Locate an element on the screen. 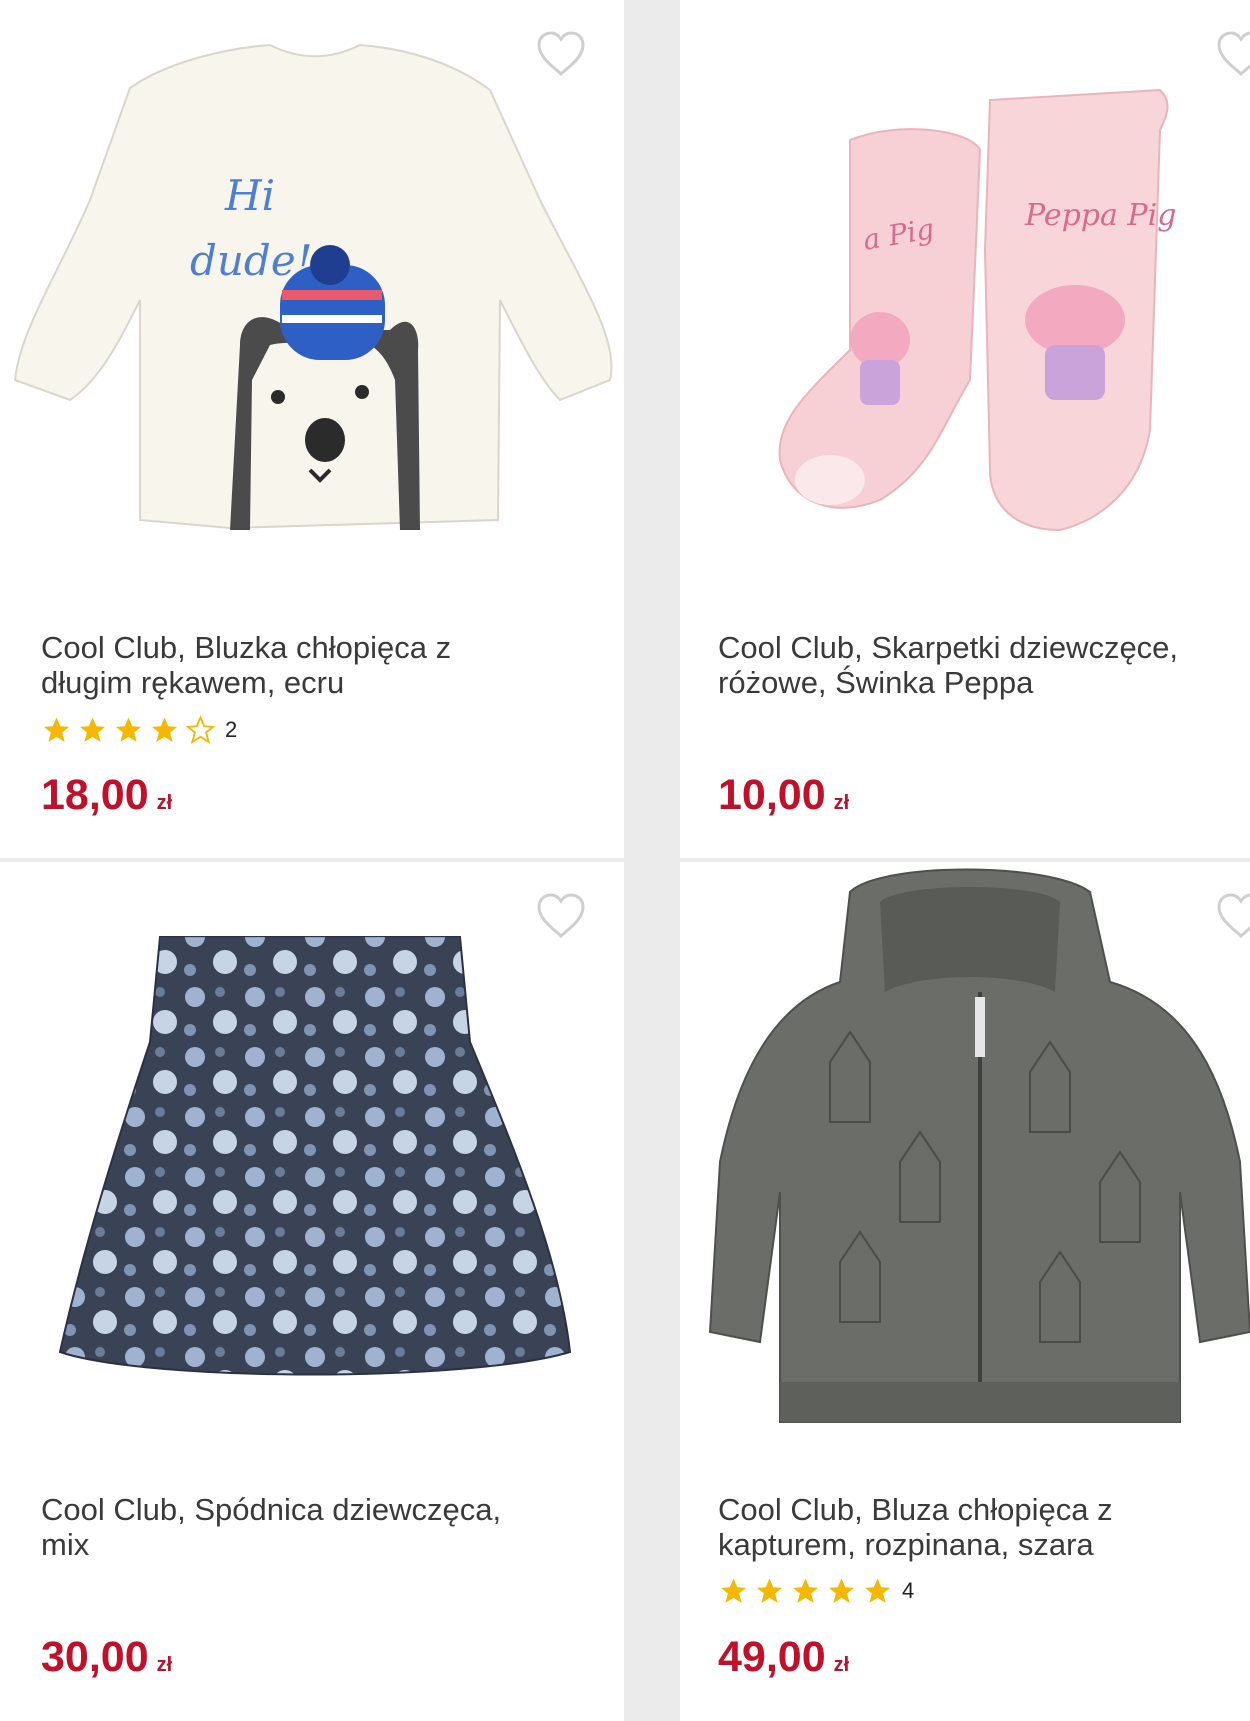 The height and width of the screenshot is (1721, 1250). hoodie-image is located at coordinates (979, 1145).